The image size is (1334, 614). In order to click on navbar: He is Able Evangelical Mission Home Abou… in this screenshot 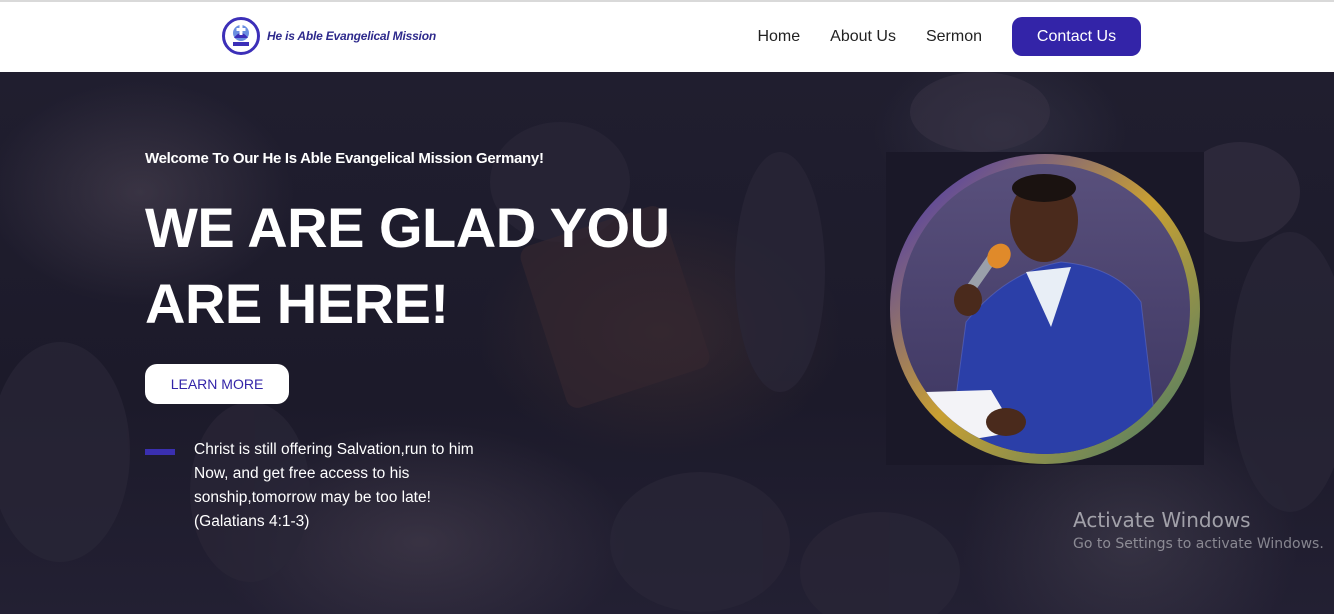, I will do `click(667, 37)`.